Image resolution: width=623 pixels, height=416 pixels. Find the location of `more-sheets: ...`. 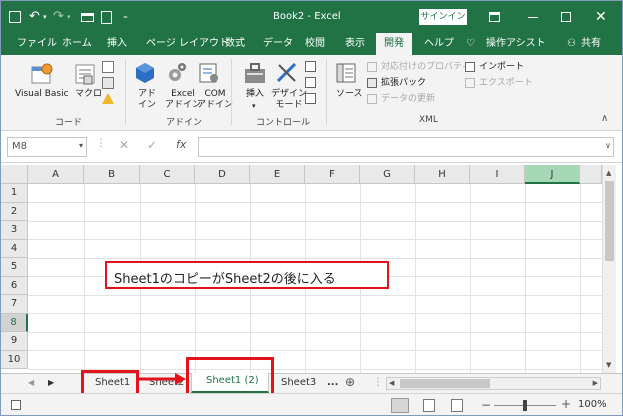

more-sheets: ... is located at coordinates (332, 383).